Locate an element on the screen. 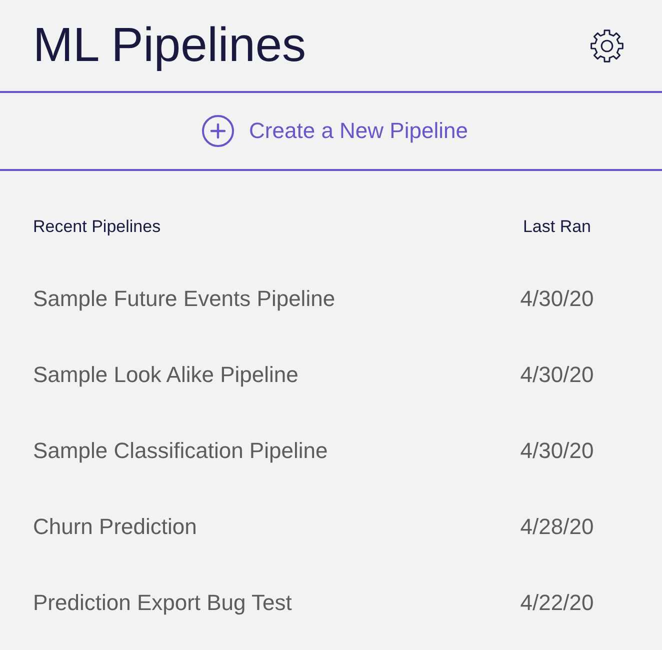  last-ran-date: 4/22/20 is located at coordinates (557, 603).